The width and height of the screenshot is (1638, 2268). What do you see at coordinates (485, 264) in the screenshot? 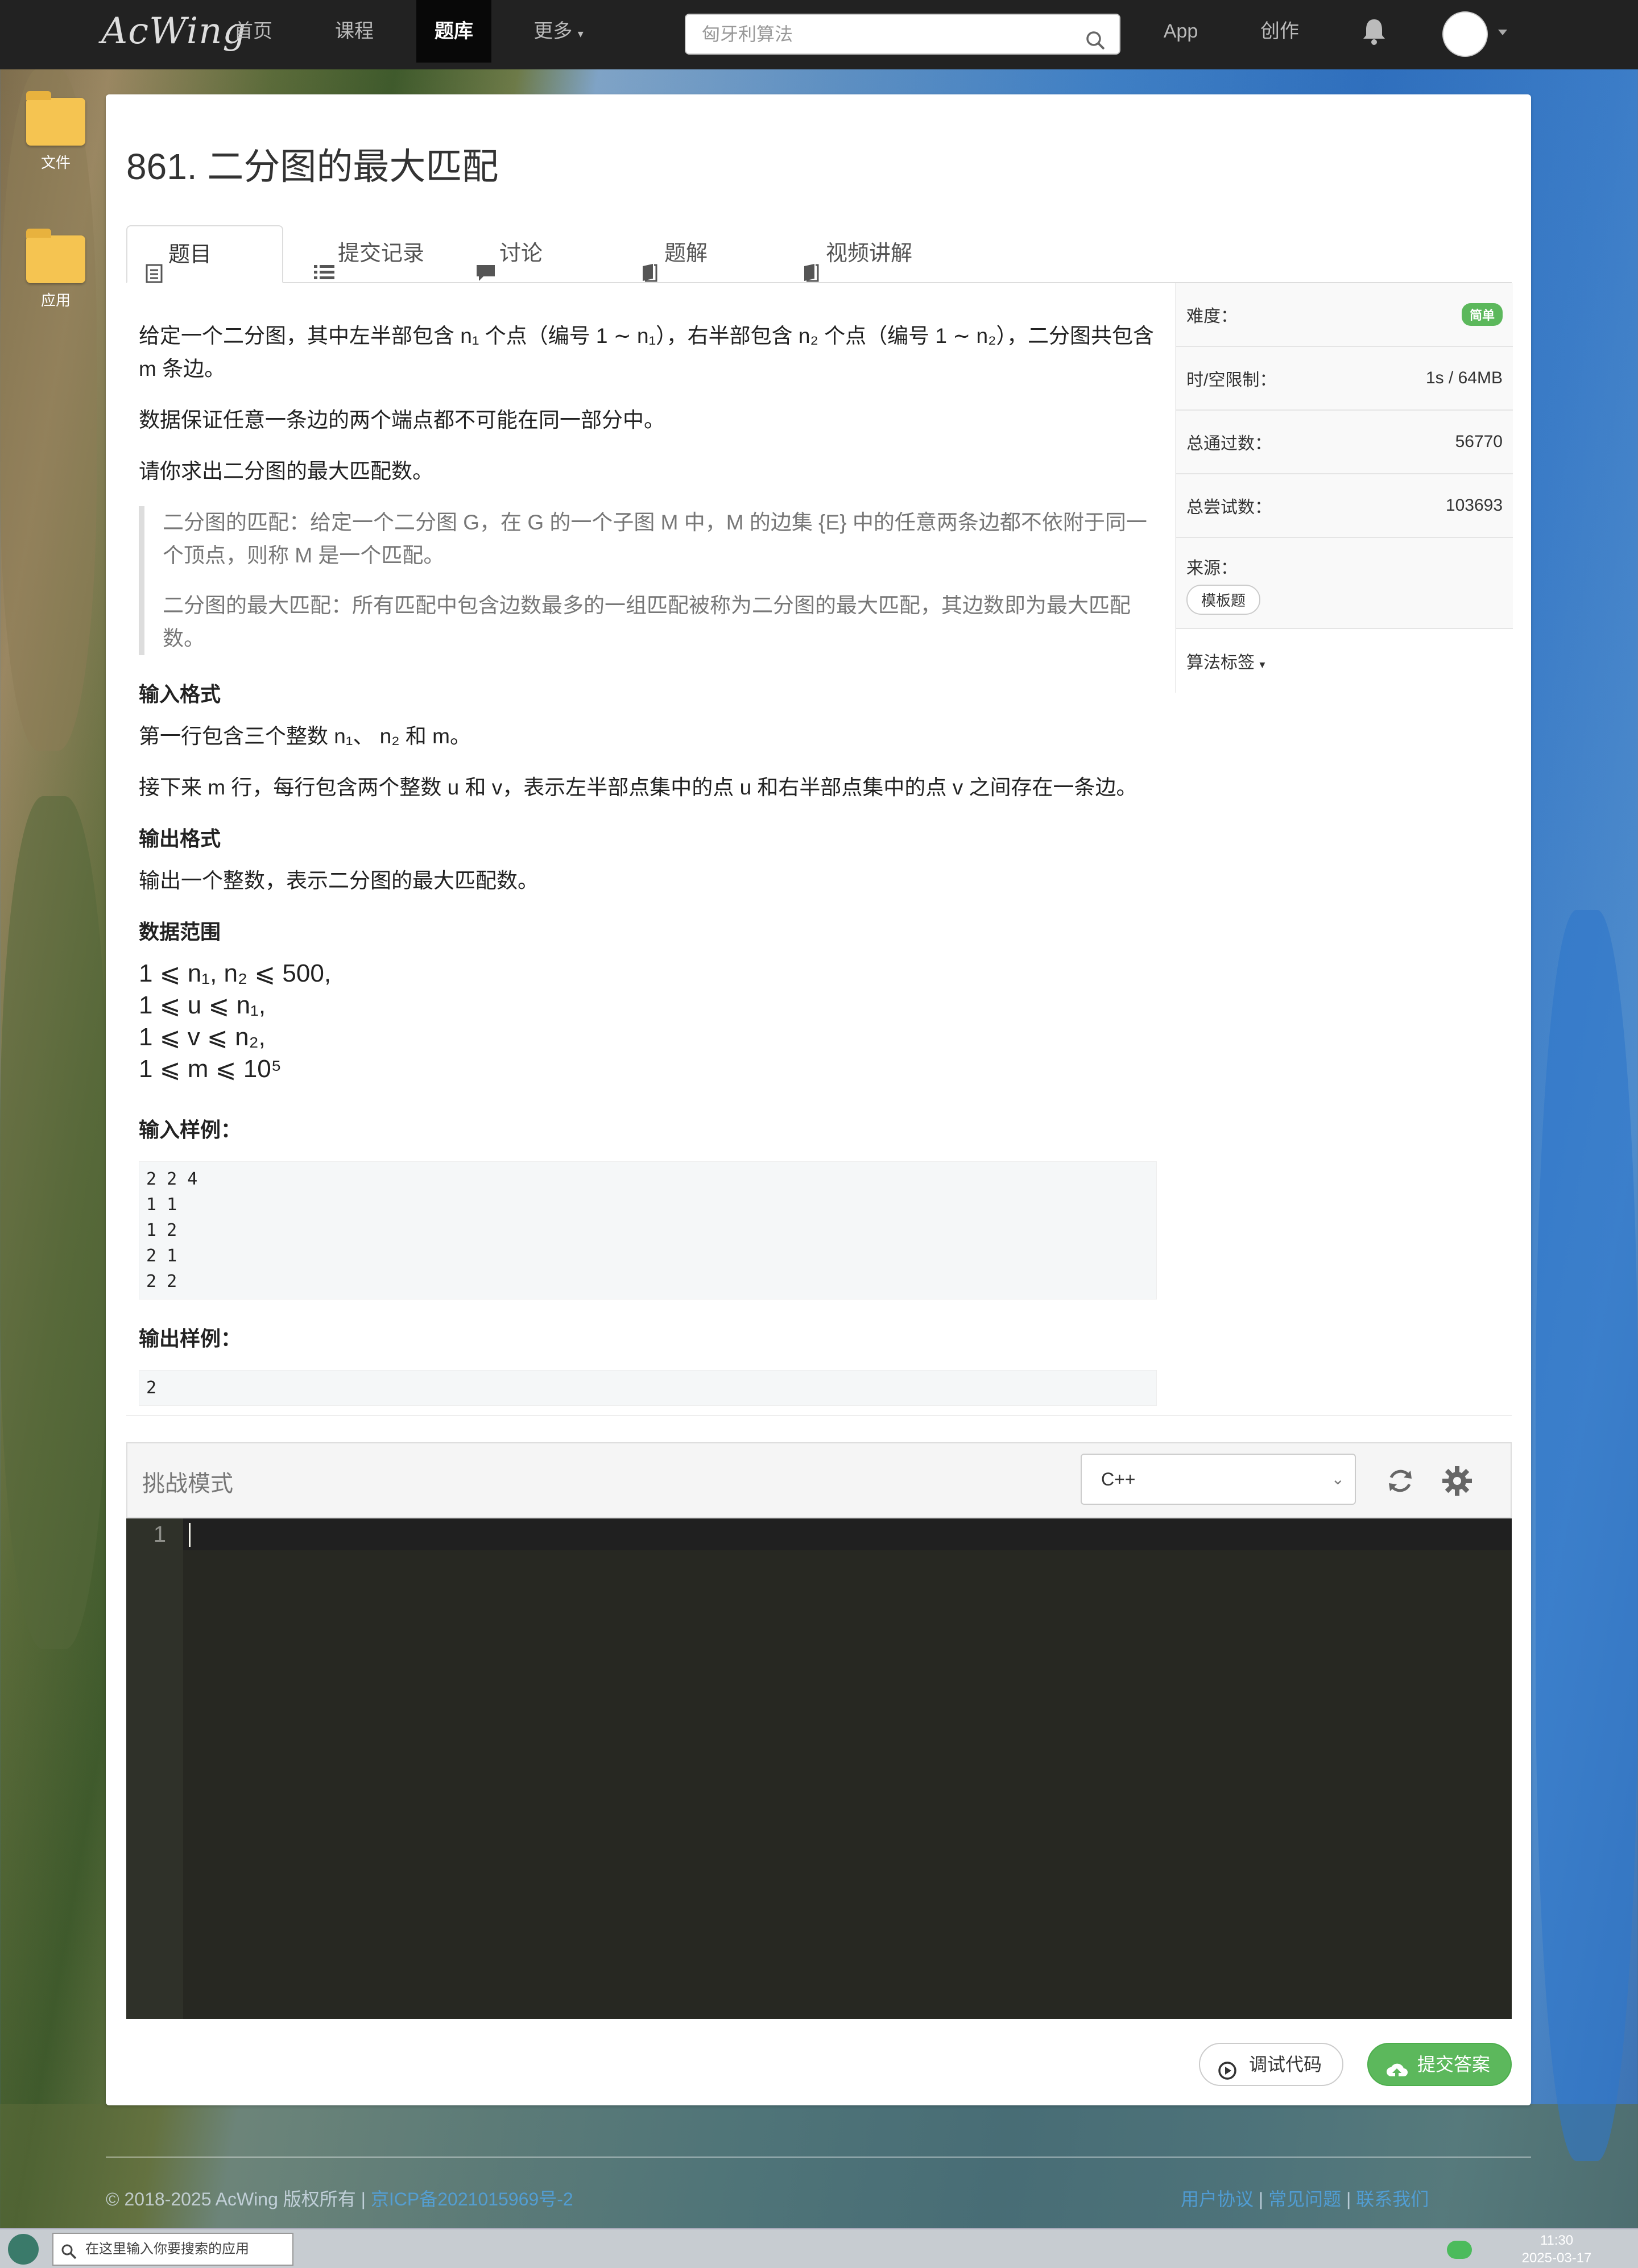
I see `comment-icon` at bounding box center [485, 264].